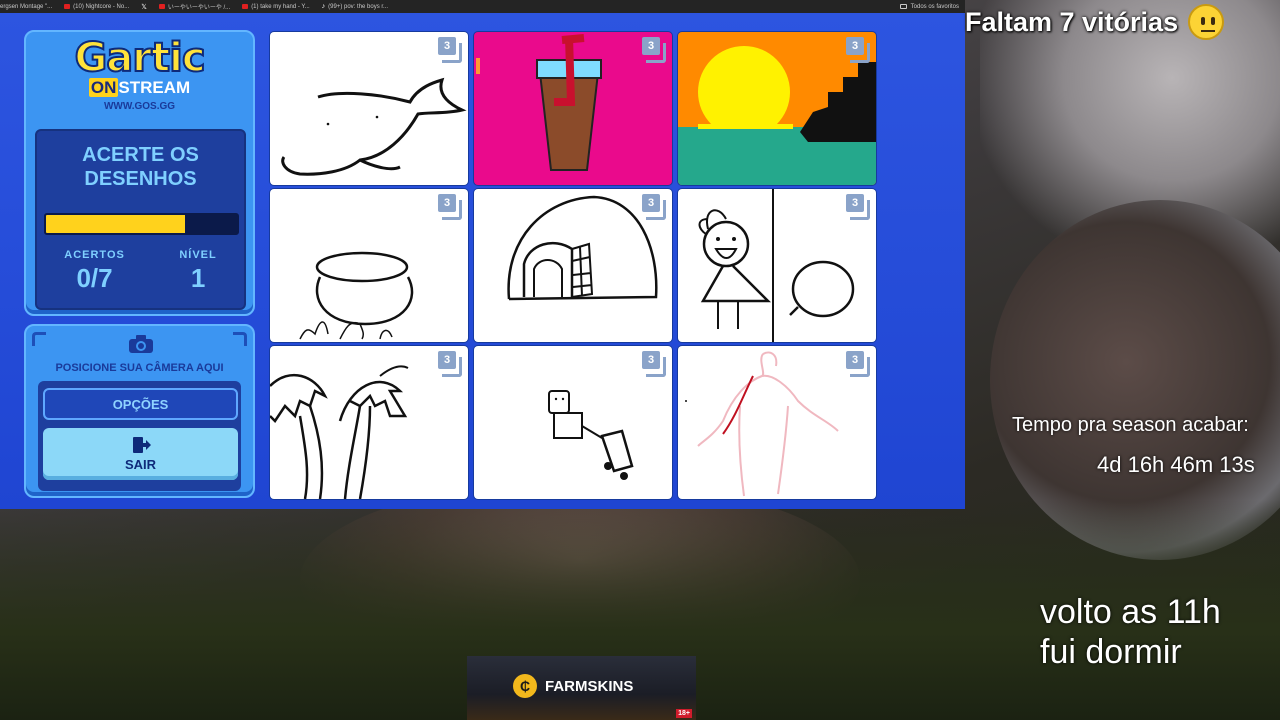 This screenshot has width=1280, height=720. What do you see at coordinates (139, 368) in the screenshot?
I see `camera-label: POSICIONE SUA CÂMERA AQUI` at bounding box center [139, 368].